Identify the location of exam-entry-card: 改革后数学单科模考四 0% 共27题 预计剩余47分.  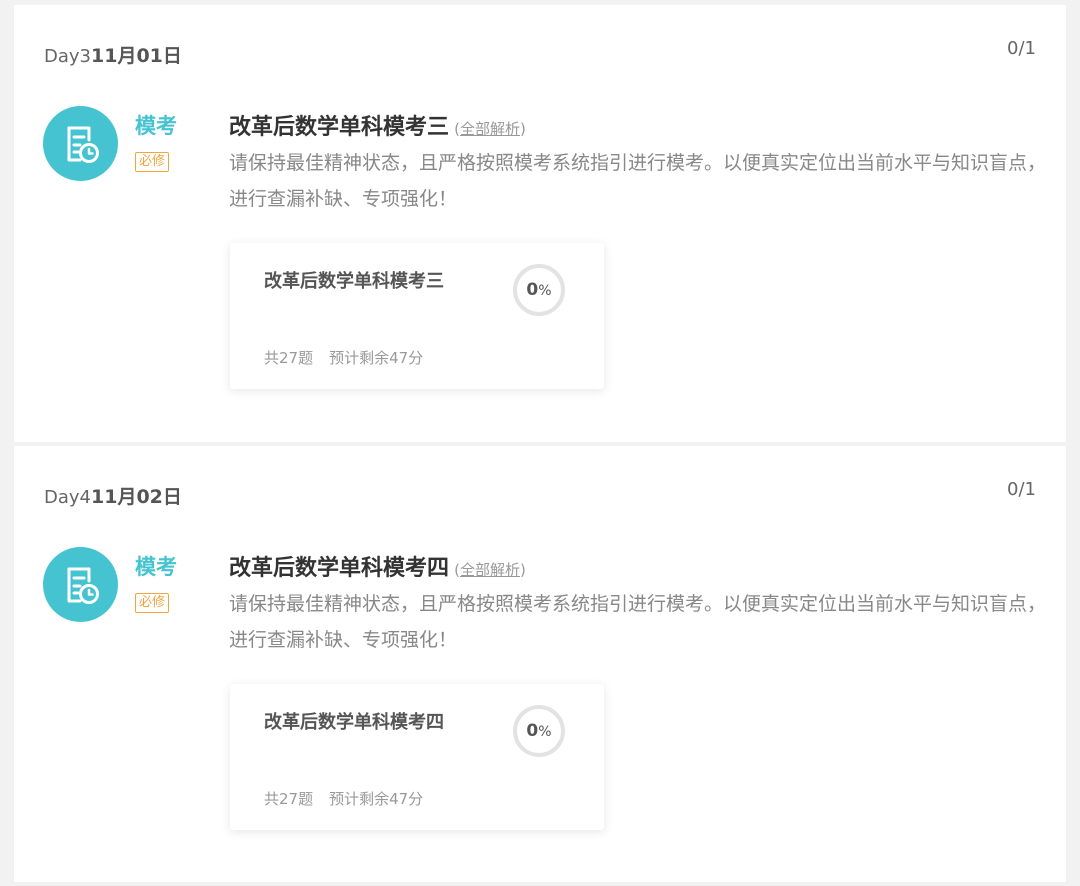
(417, 757).